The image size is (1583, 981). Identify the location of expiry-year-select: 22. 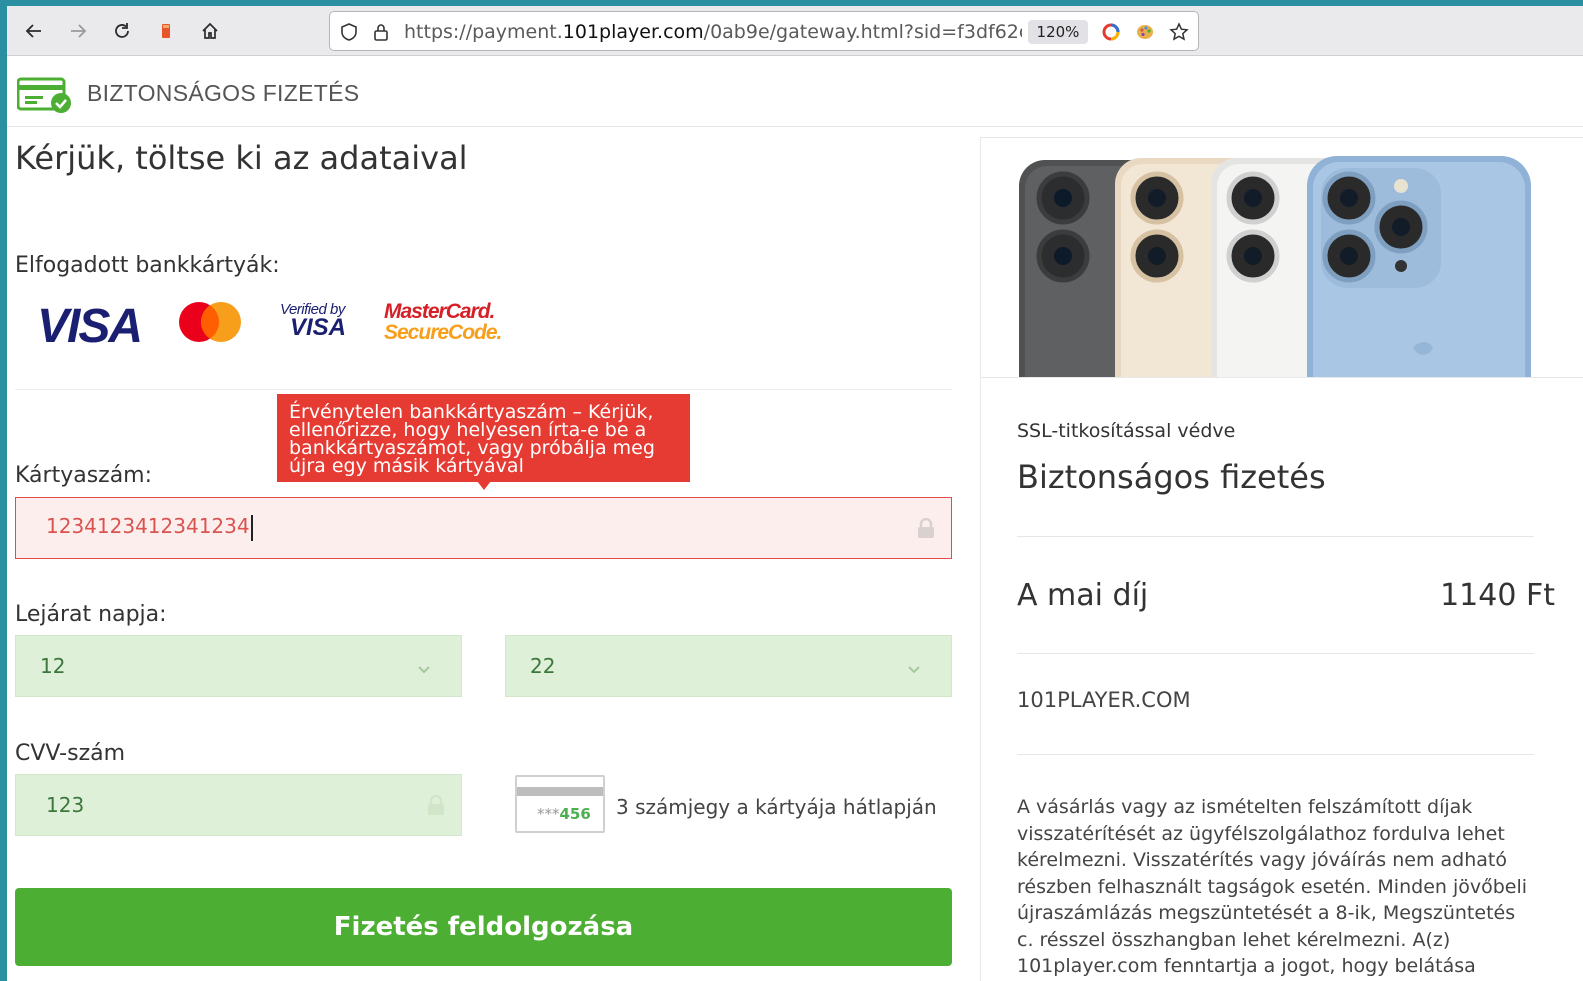
(728, 666).